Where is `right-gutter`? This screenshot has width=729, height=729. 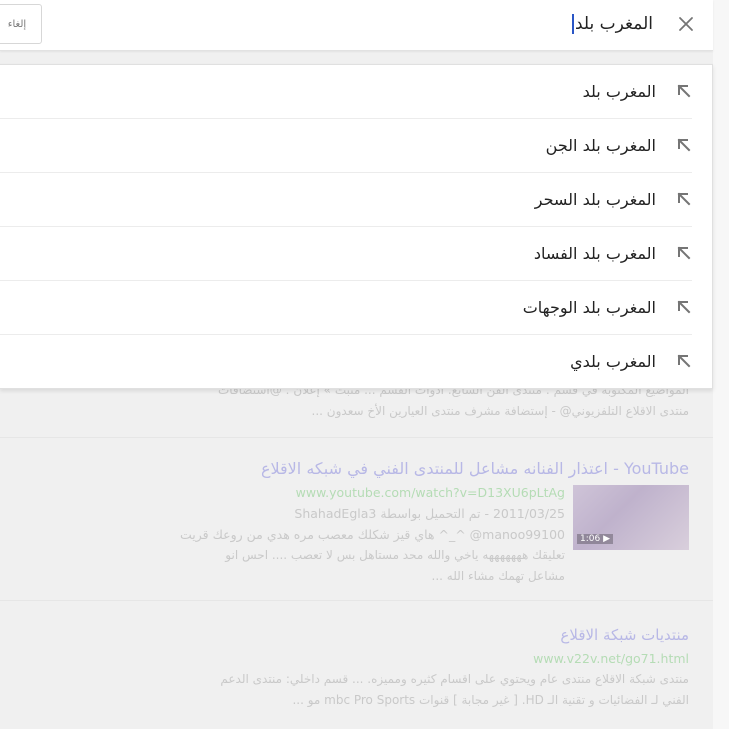 right-gutter is located at coordinates (721, 364).